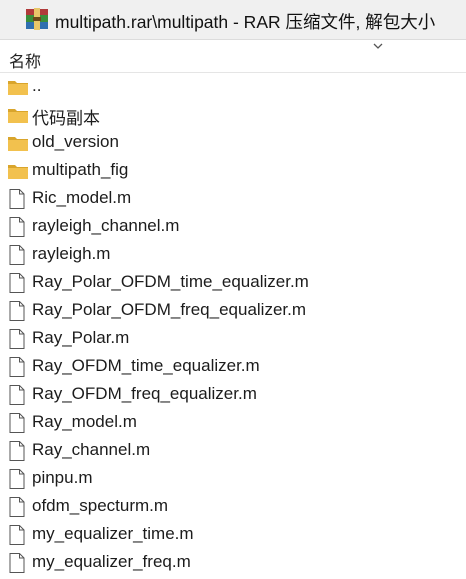  What do you see at coordinates (80, 169) in the screenshot?
I see `file-name: multipath_fig` at bounding box center [80, 169].